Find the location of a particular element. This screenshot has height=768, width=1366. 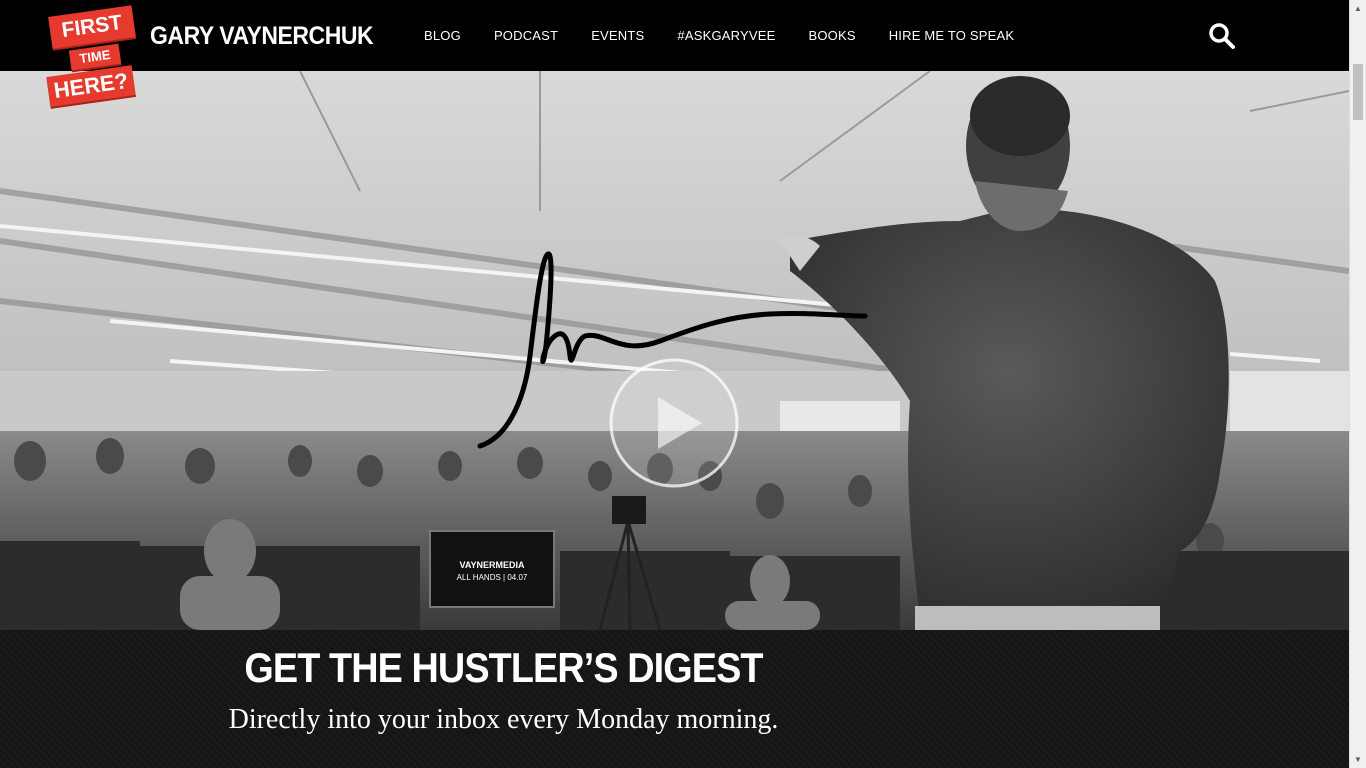

nav-item-podcast: PODCAST is located at coordinates (526, 35).